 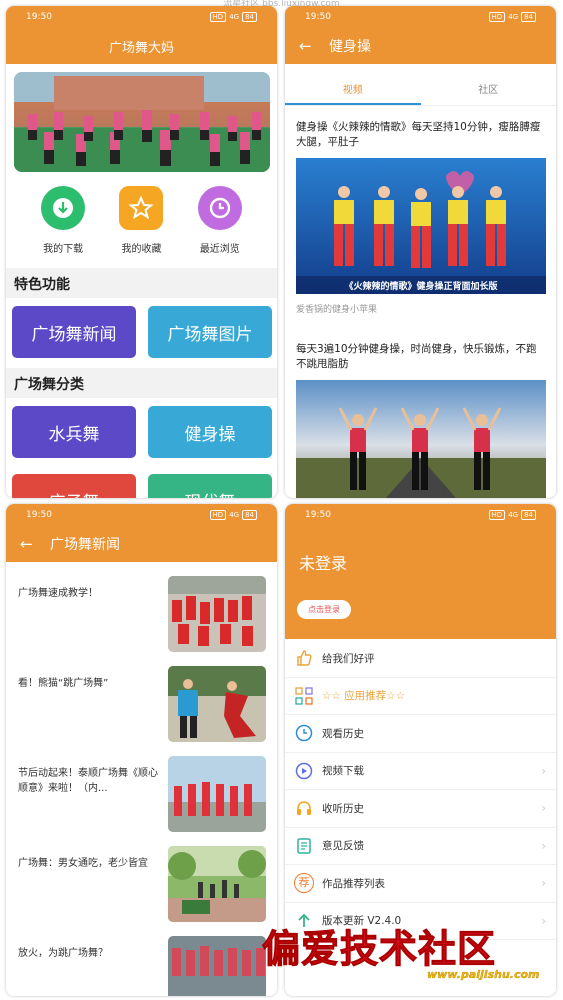 I want to click on app-bar: ← 广场舞新闻, so click(x=141, y=544).